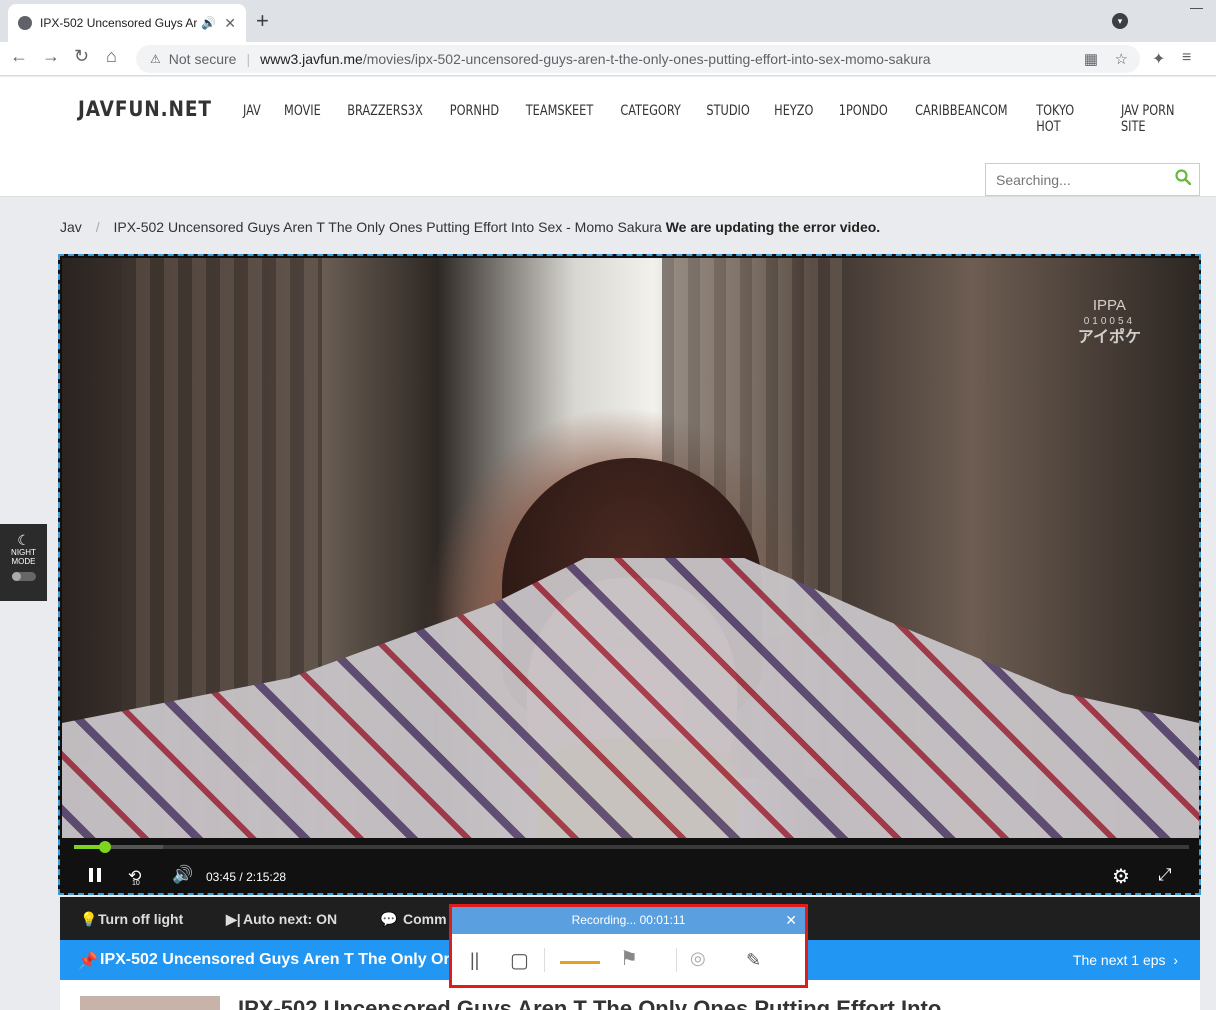 Image resolution: width=1216 pixels, height=1010 pixels. I want to click on night-mode-widget: ☾ NIGHT MODE, so click(23, 562).